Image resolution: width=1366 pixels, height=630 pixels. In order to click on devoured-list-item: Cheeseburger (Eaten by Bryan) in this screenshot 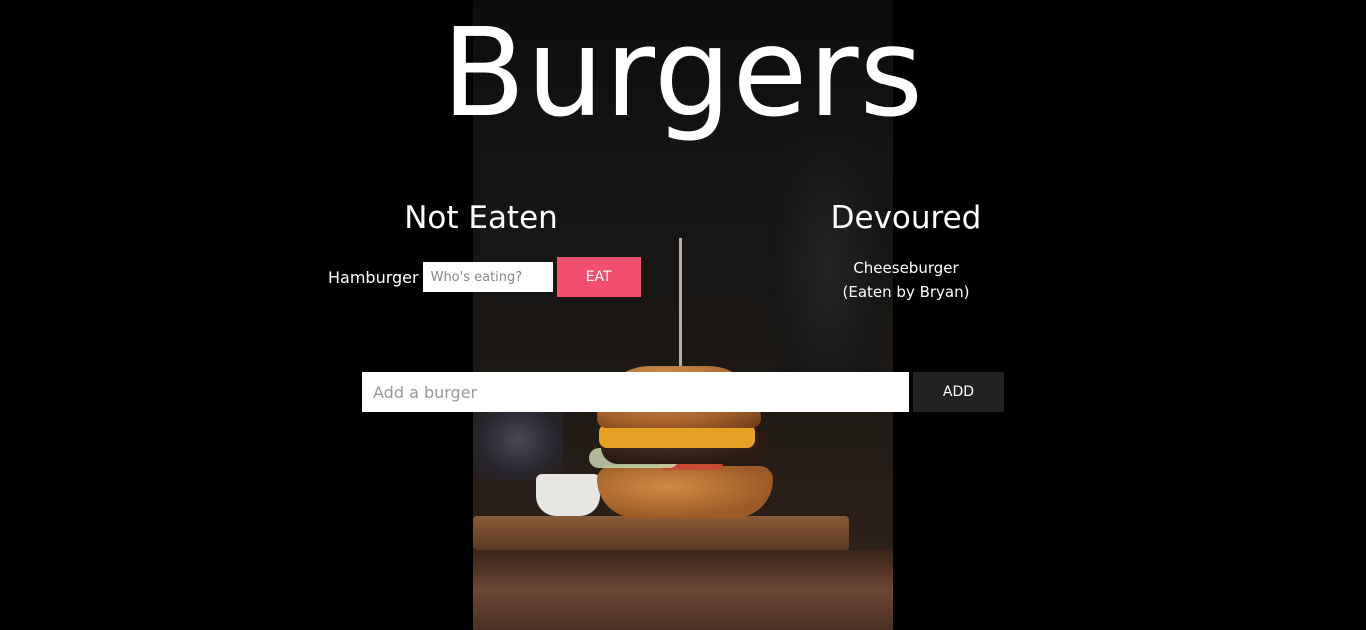, I will do `click(906, 280)`.